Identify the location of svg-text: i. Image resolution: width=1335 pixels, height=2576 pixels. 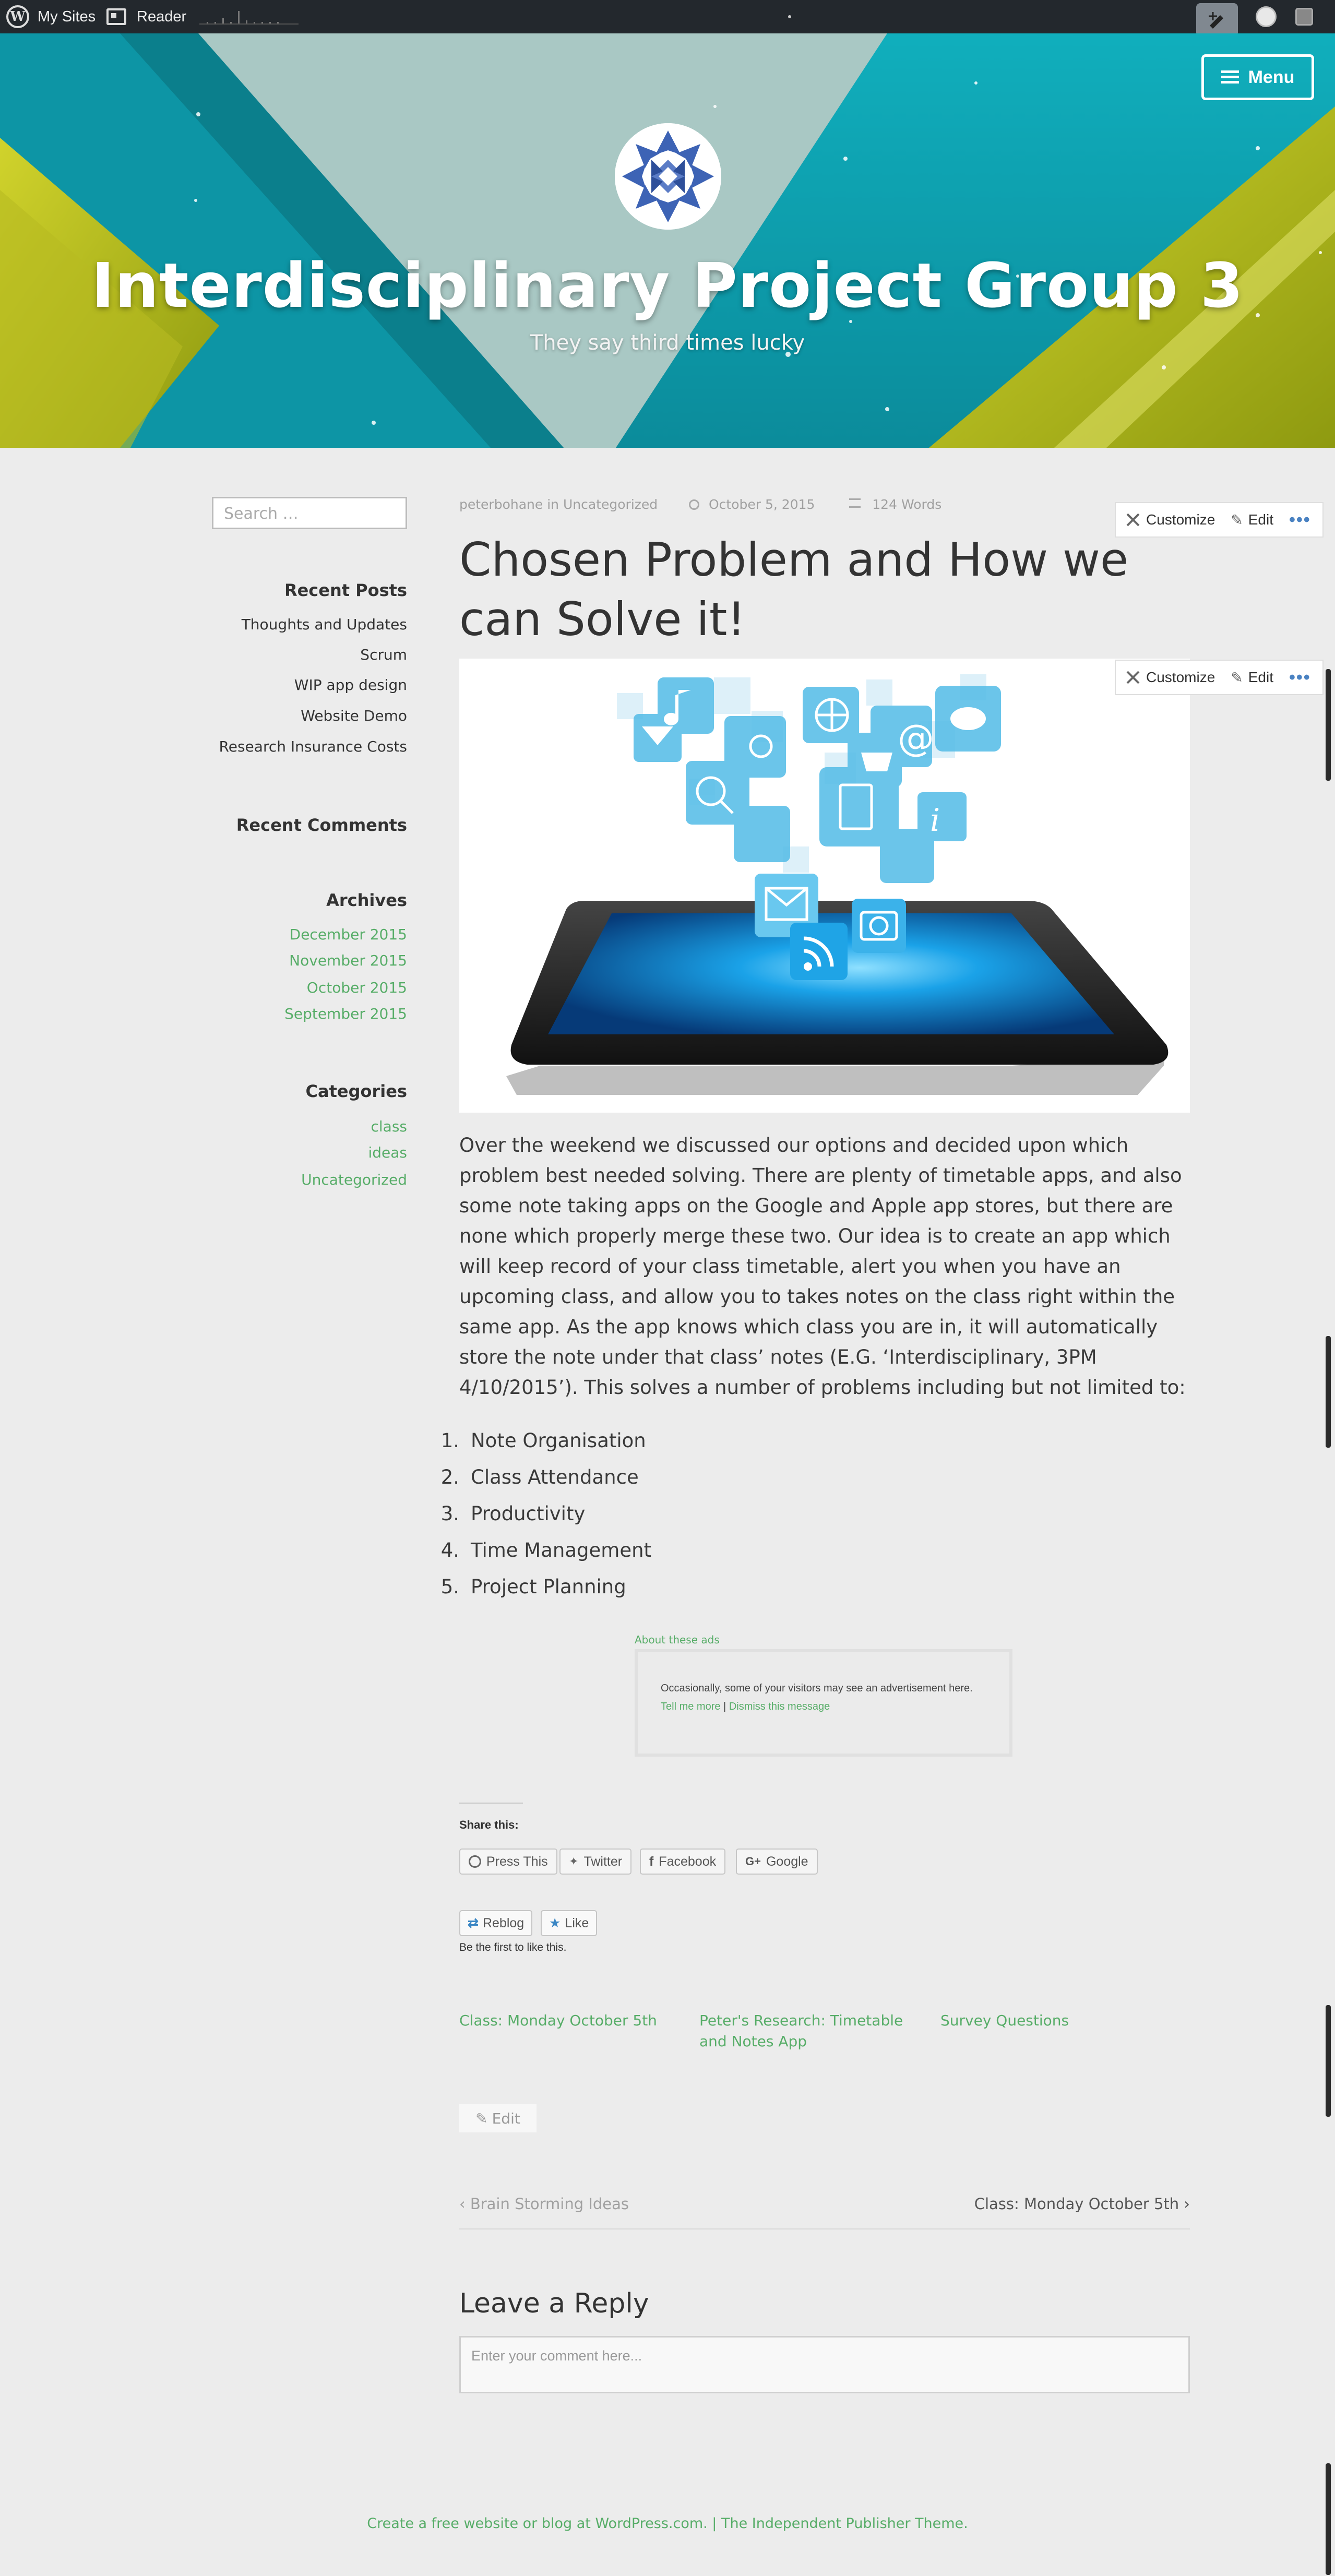
(935, 821).